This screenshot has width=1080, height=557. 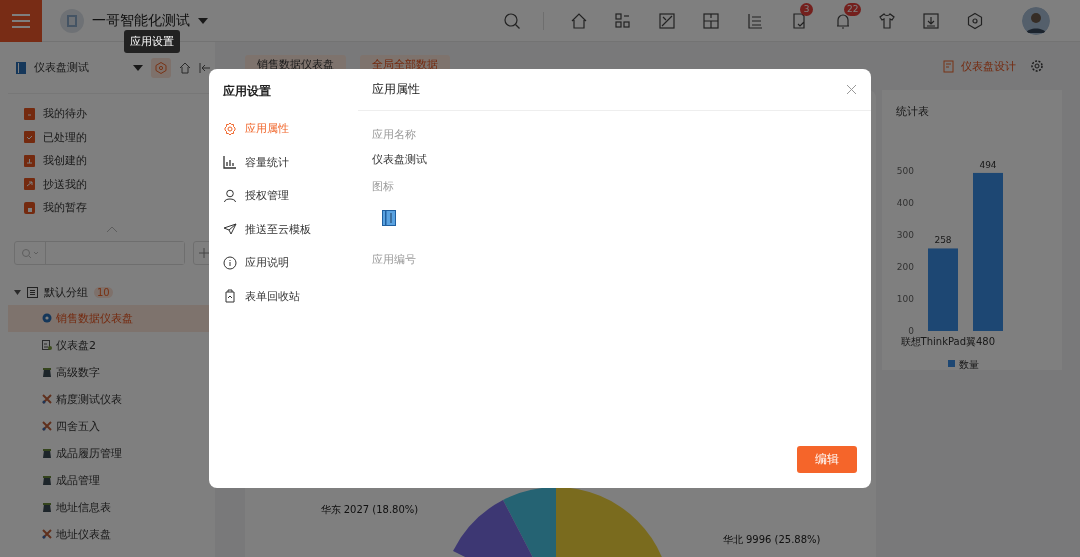 I want to click on search-icon, so click(x=512, y=20).